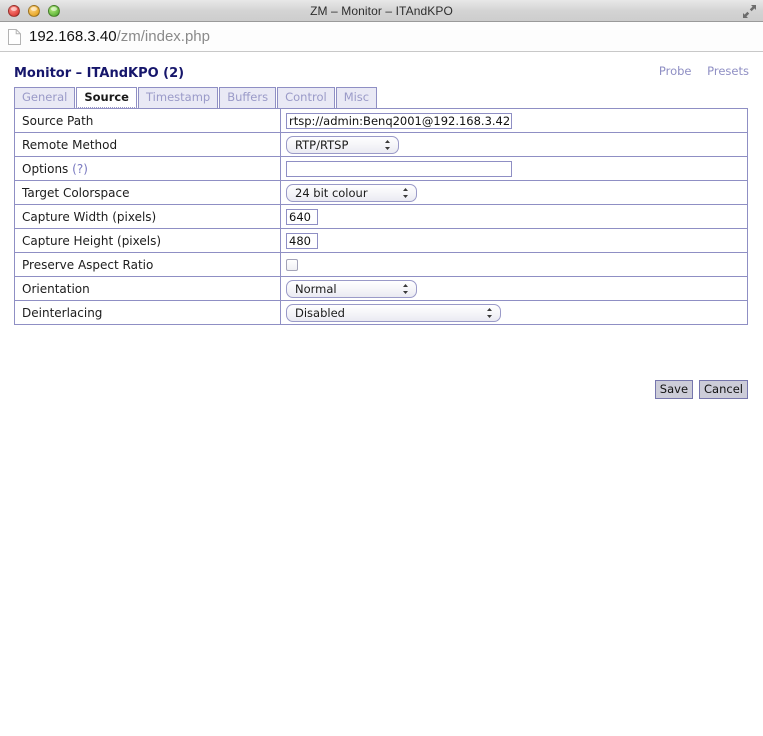 This screenshot has height=736, width=763. I want to click on tab-misc: Misc, so click(356, 97).